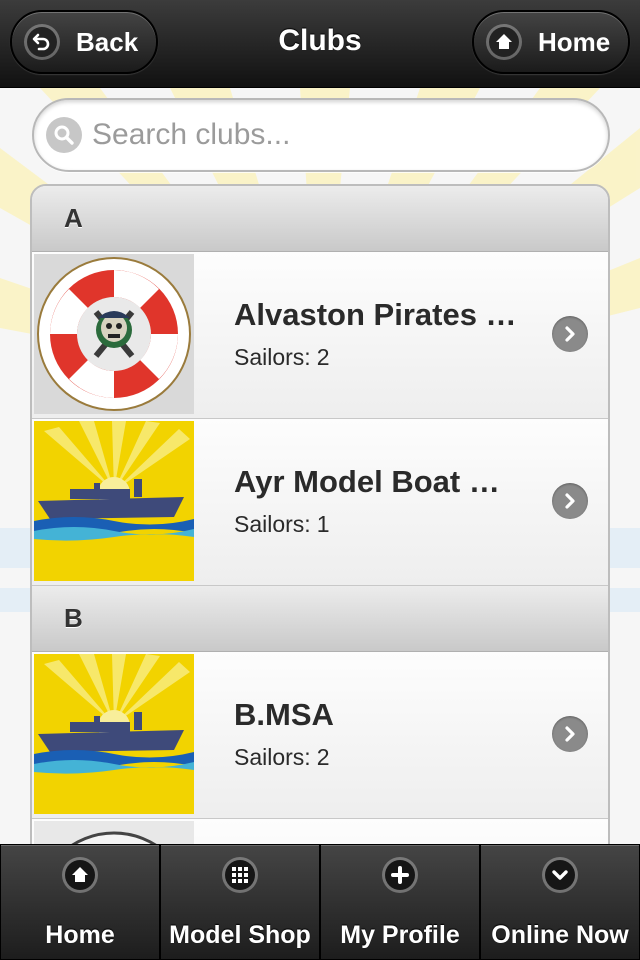  What do you see at coordinates (80, 935) in the screenshot?
I see `tab-label: Home` at bounding box center [80, 935].